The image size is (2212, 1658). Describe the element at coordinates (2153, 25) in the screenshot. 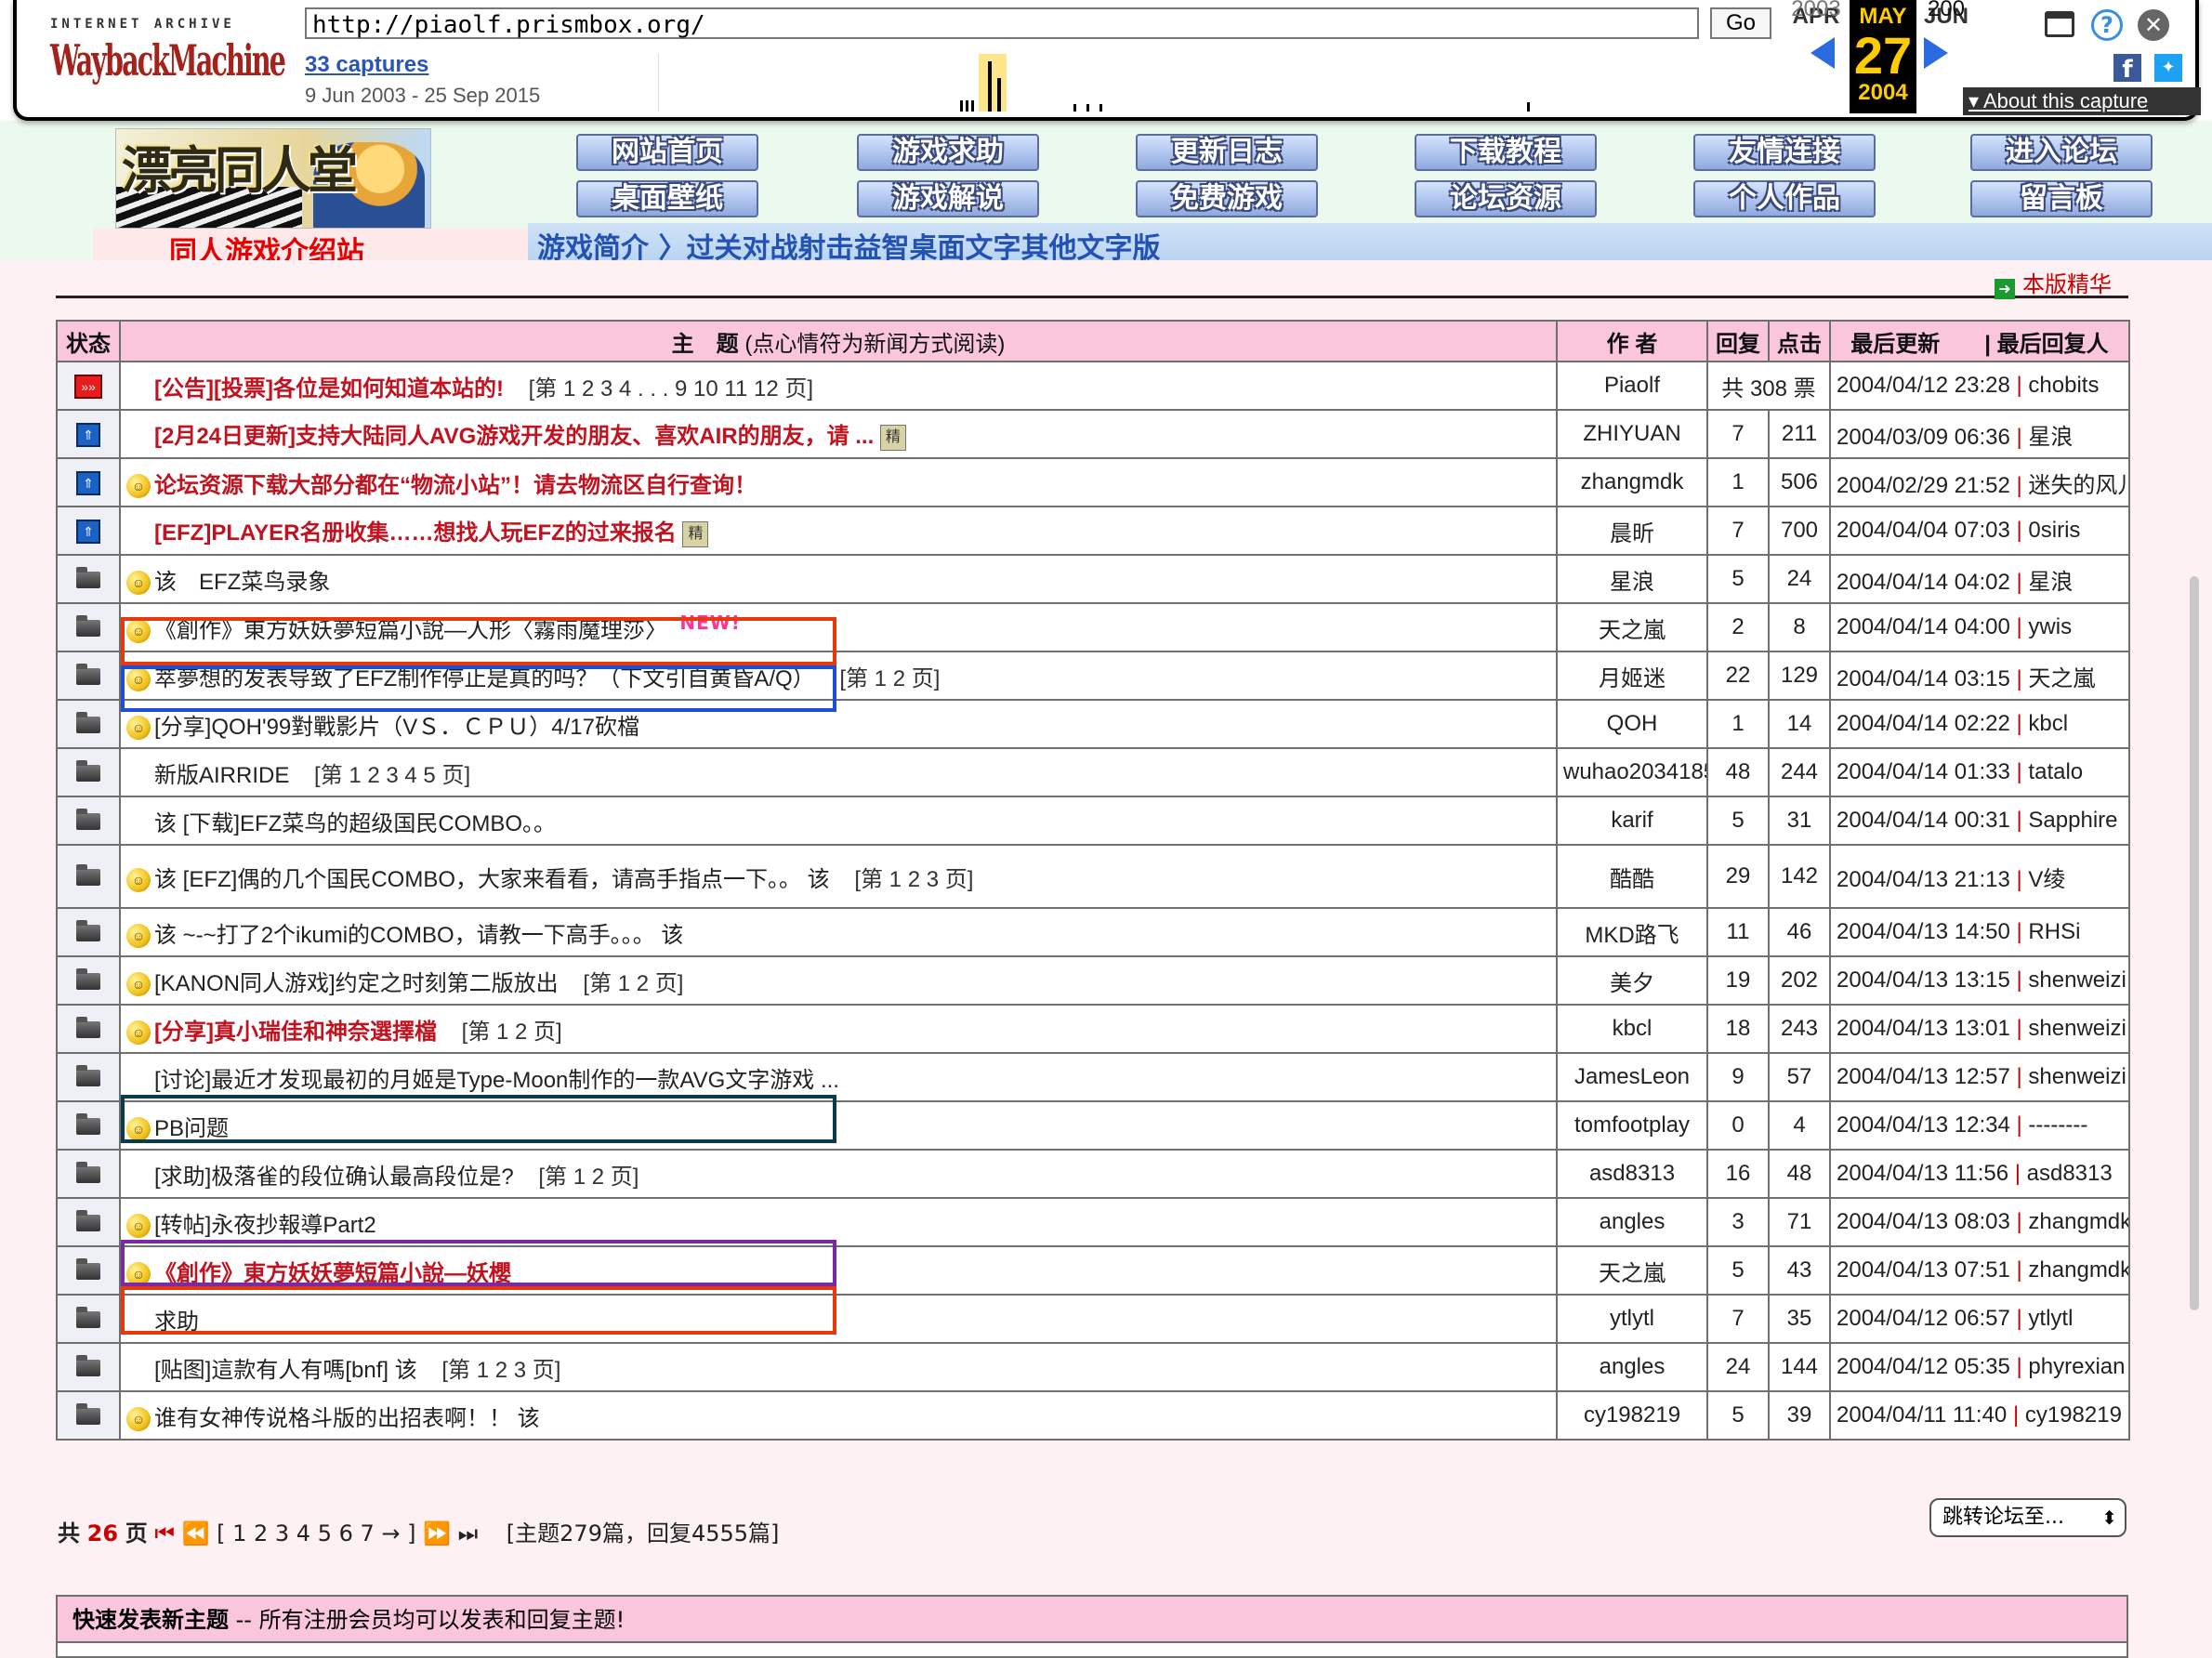

I see `close-icon: ✕` at that location.